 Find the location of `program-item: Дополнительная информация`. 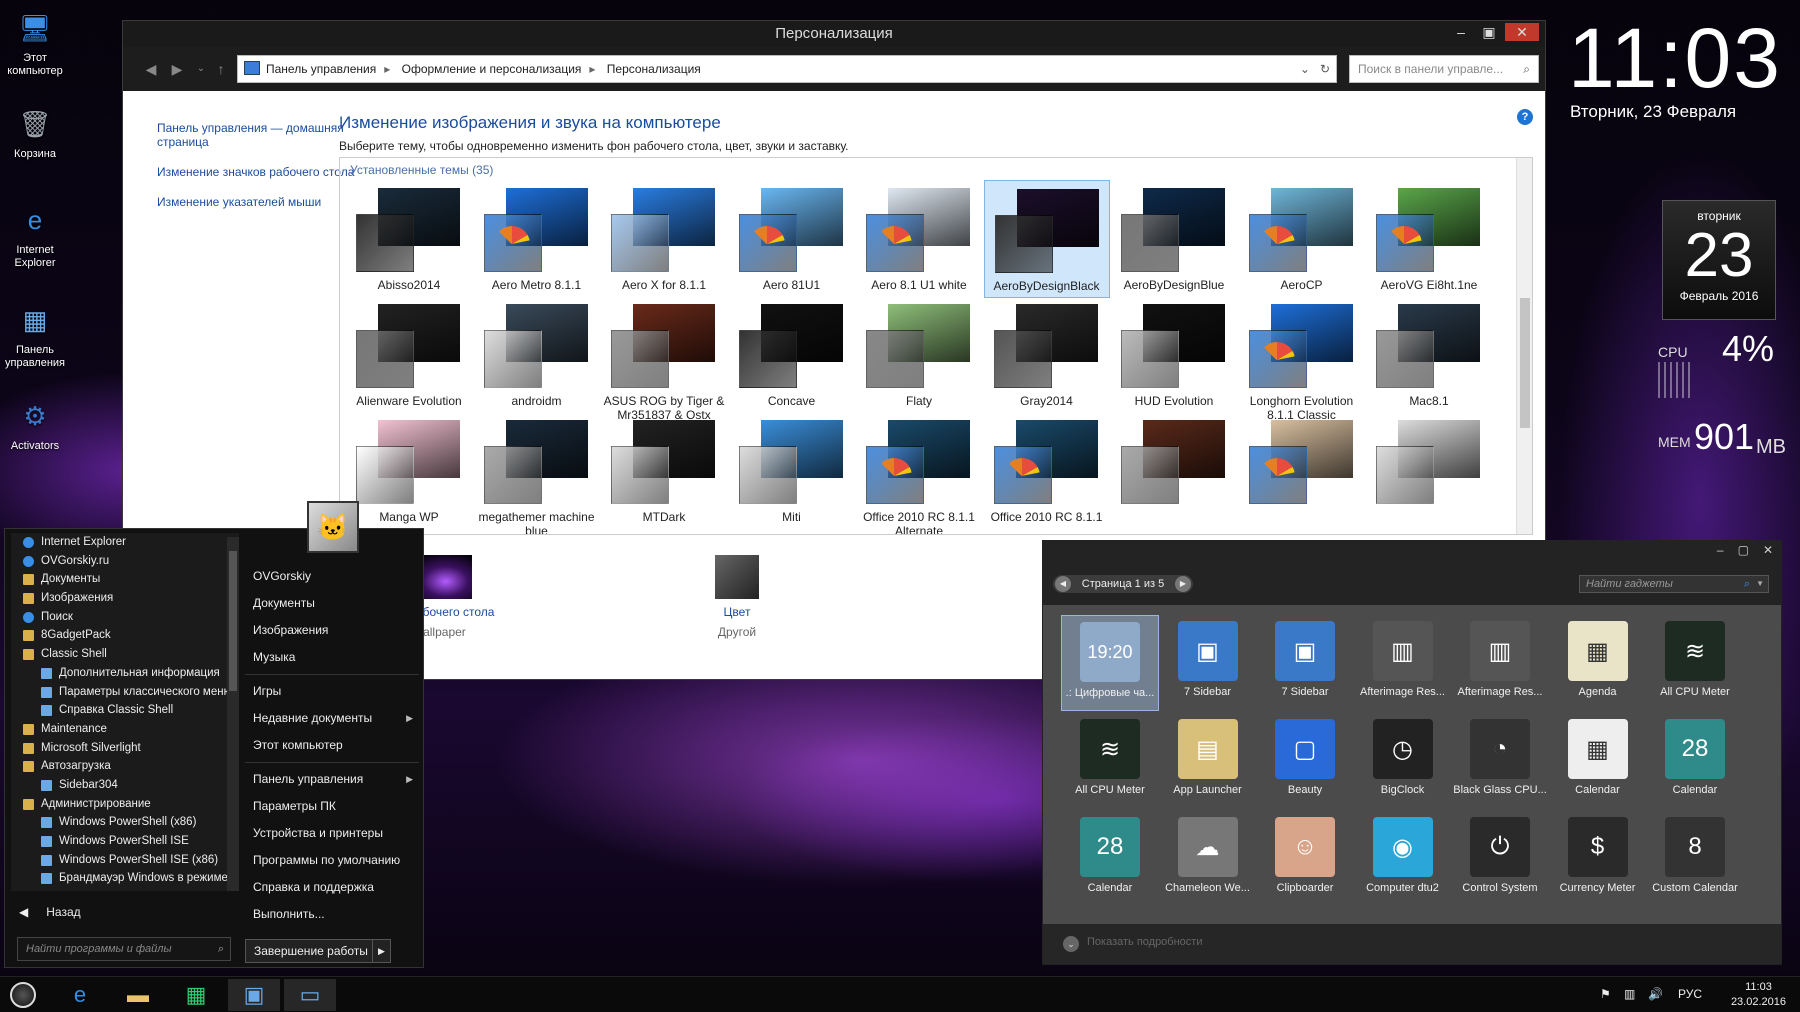

program-item: Дополнительная информация is located at coordinates (125, 673).